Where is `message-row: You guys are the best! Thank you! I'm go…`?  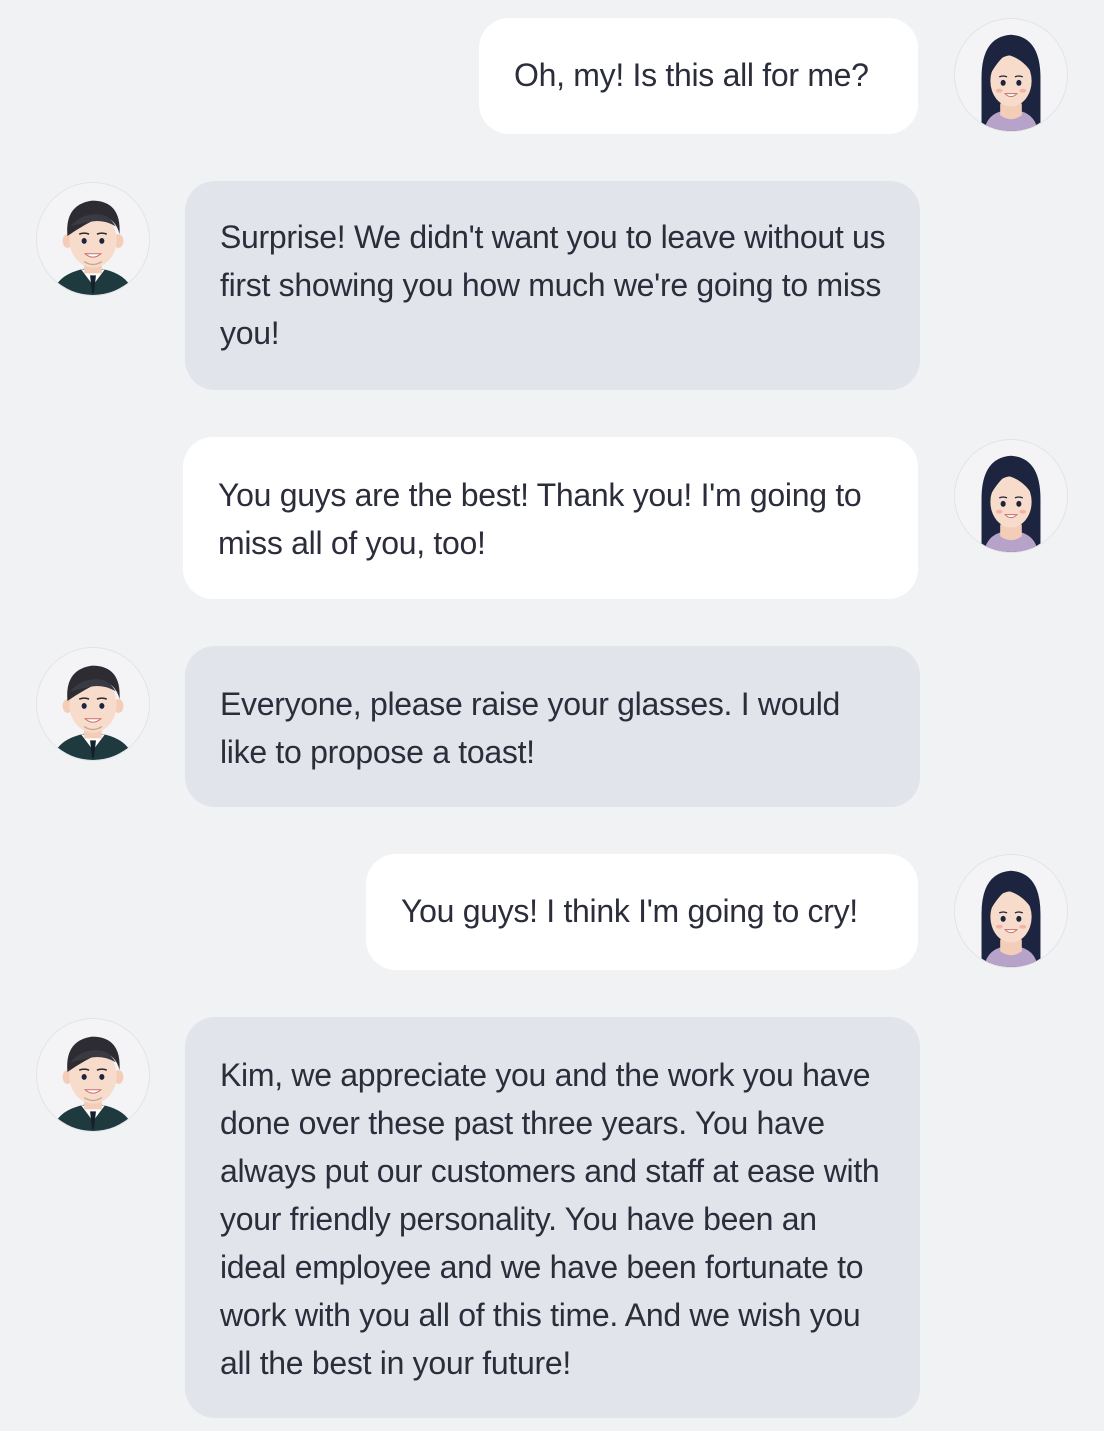 message-row: You guys are the best! Thank you! I'm go… is located at coordinates (552, 518).